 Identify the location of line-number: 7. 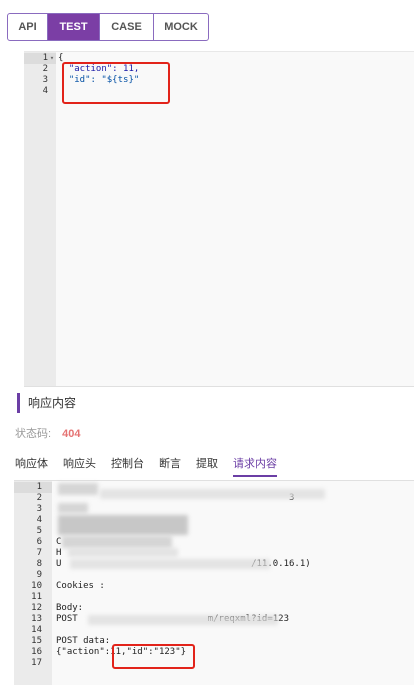
(39, 553).